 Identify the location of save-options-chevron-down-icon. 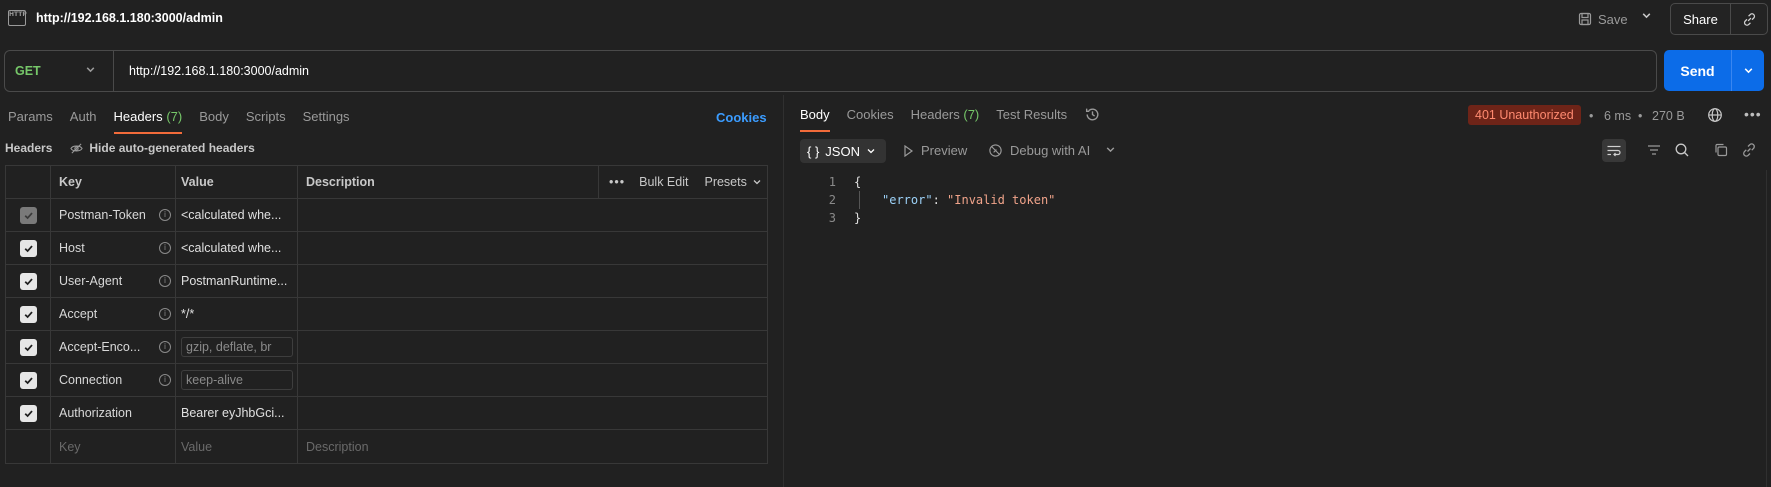
(1646, 17).